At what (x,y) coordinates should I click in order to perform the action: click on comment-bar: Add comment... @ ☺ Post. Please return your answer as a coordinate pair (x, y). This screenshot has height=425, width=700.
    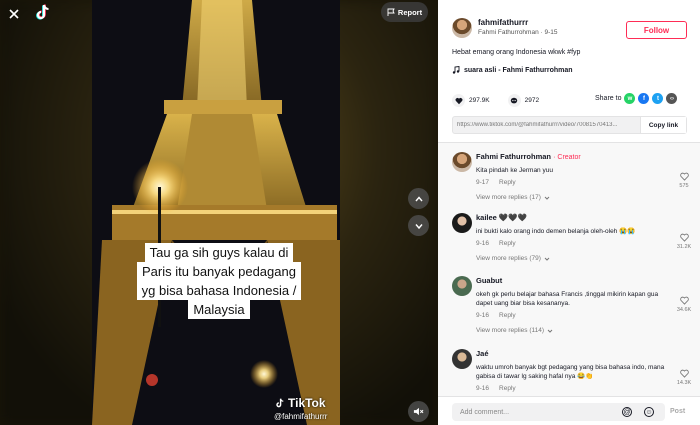
    Looking at the image, I should click on (569, 410).